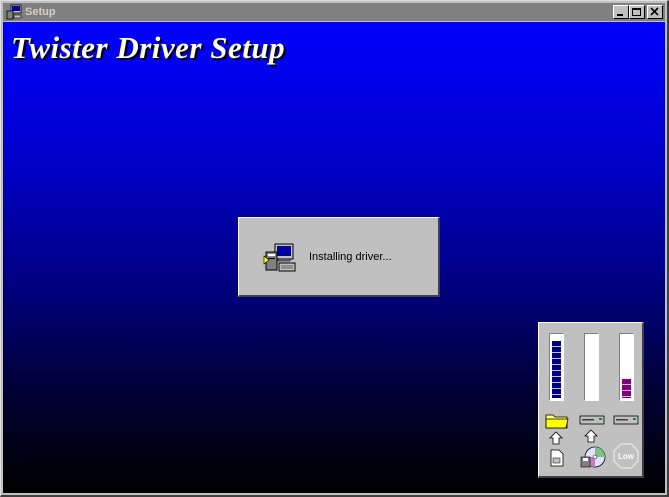 The width and height of the screenshot is (669, 497). Describe the element at coordinates (593, 457) in the screenshot. I see `cd-disk-icon` at that location.